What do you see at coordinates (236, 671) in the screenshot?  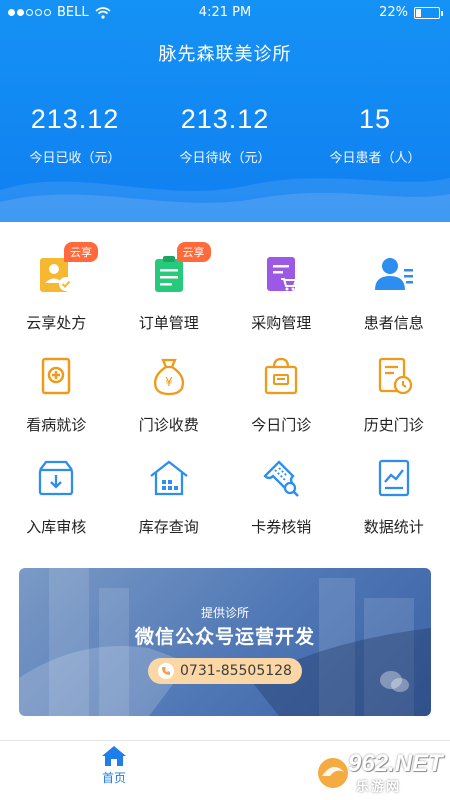 I see `phone-number: 0731-85505128` at bounding box center [236, 671].